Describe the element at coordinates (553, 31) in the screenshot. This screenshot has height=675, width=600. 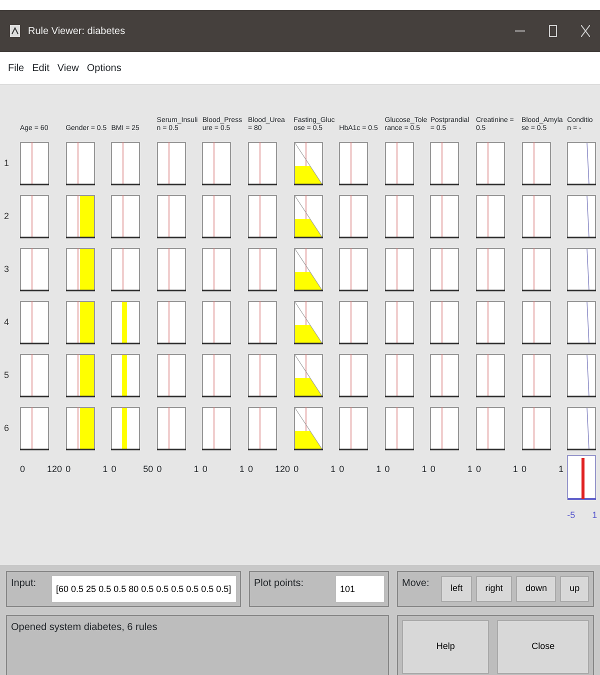
I see `maximize-icon` at that location.